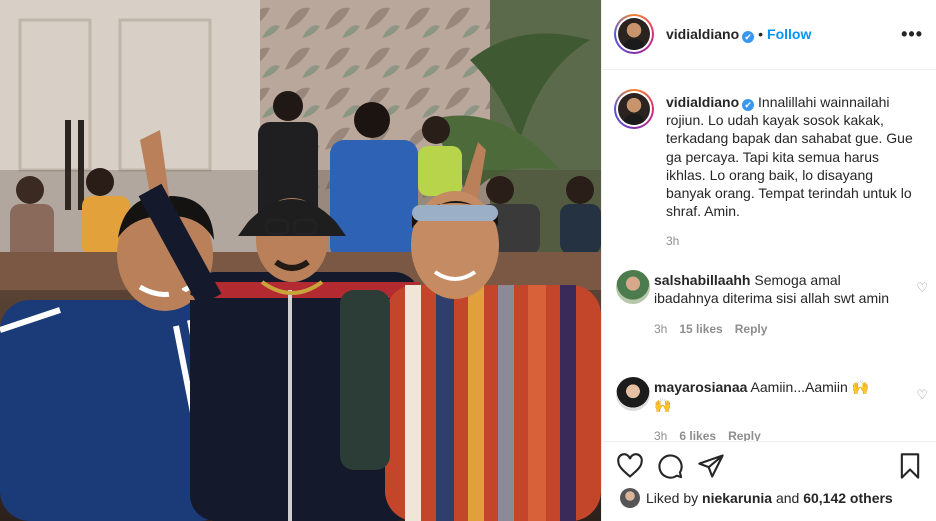 The height and width of the screenshot is (521, 936). I want to click on comment-icon, so click(670, 466).